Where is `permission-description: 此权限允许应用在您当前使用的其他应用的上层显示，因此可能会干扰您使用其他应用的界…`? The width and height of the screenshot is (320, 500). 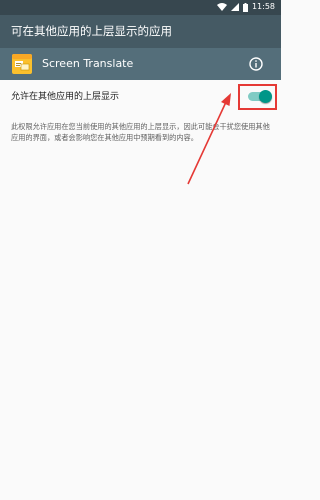
permission-description: 此权限允许应用在您当前使用的其他应用的上层显示，因此可能会干扰您使用其他应用的界… is located at coordinates (140, 132).